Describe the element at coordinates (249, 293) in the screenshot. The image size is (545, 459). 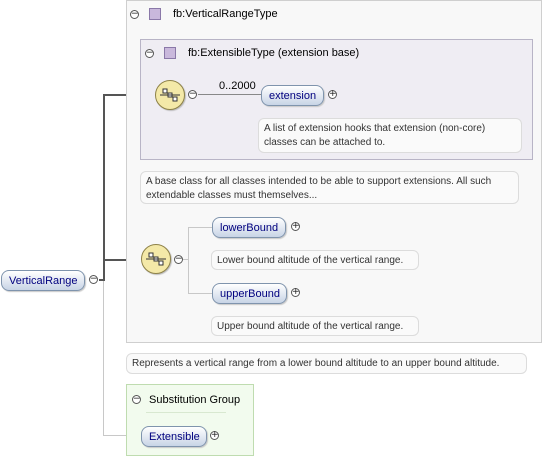
I see `upper-bound-element: upperBound` at that location.